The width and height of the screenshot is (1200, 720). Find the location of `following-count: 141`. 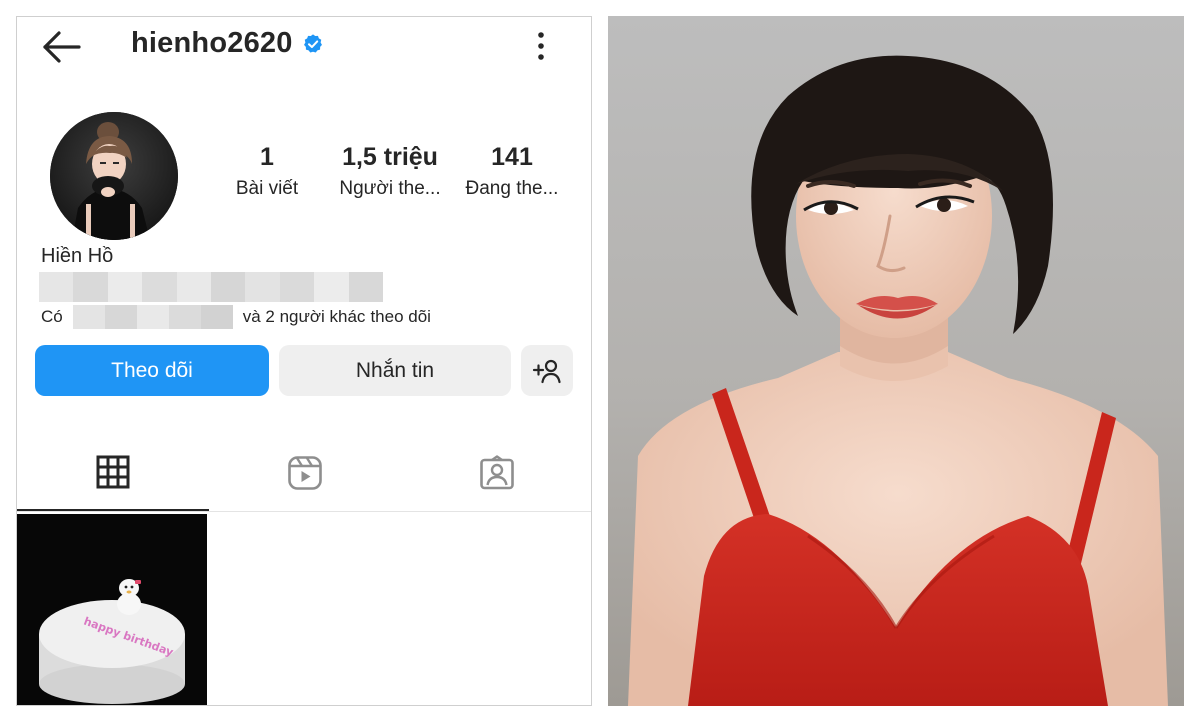

following-count: 141 is located at coordinates (512, 157).